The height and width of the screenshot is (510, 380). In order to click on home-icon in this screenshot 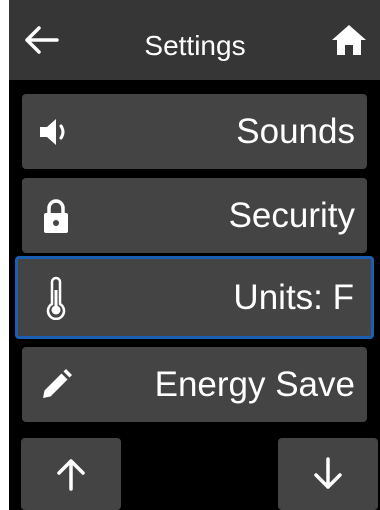, I will do `click(349, 40)`.